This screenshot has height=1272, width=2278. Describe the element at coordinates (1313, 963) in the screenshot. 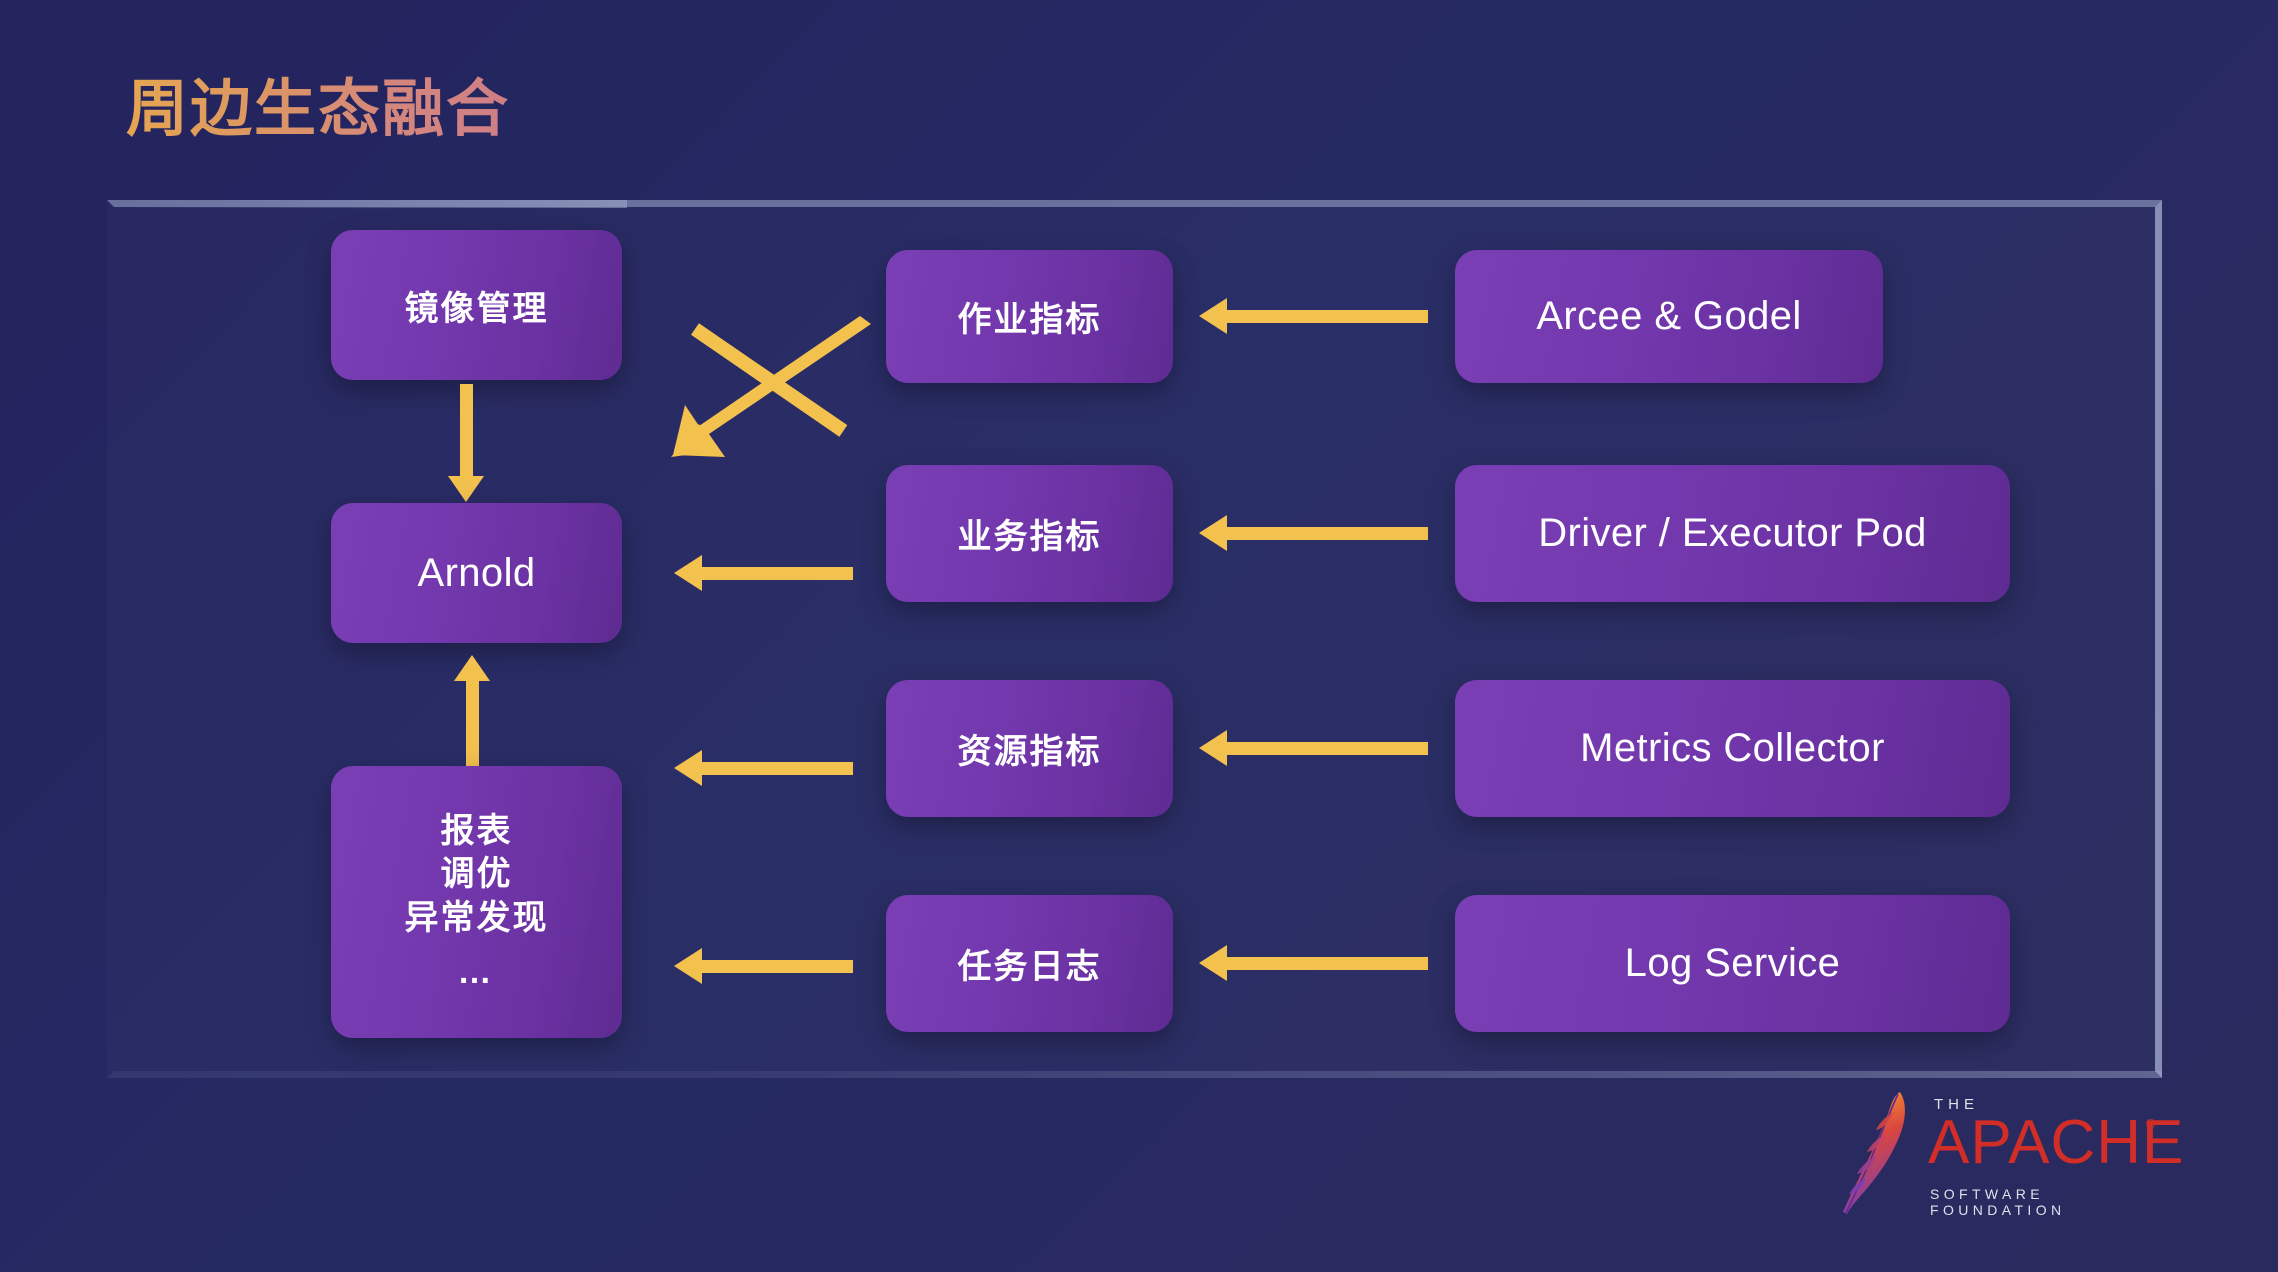

I see `arrow-log-service-to-task-logs` at that location.